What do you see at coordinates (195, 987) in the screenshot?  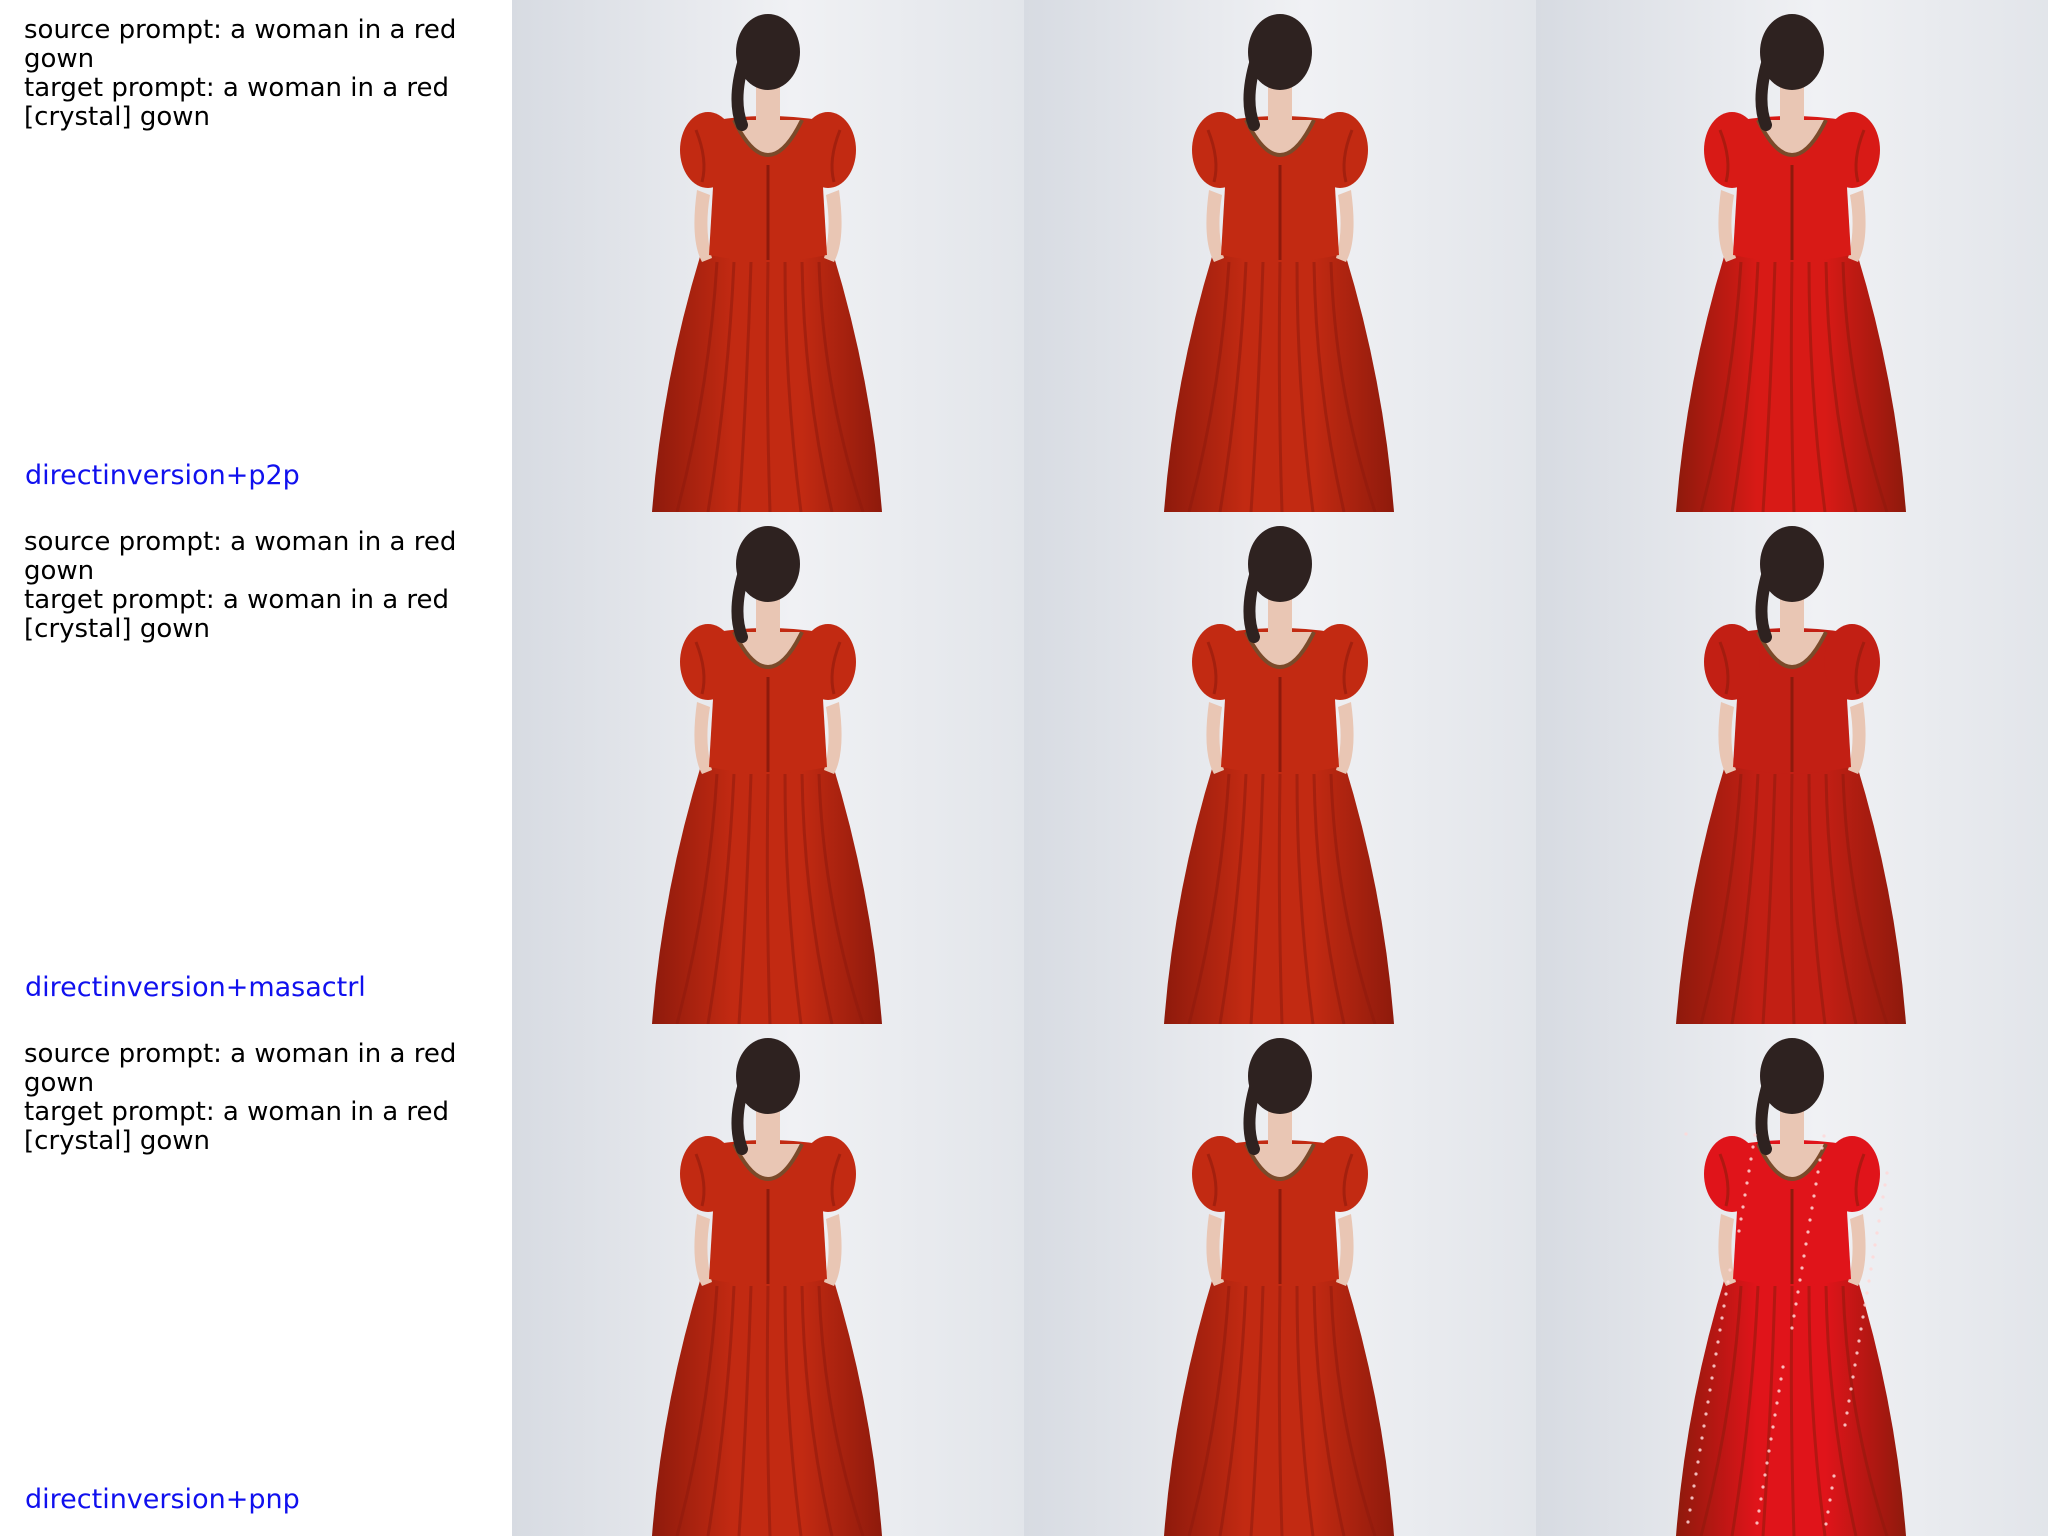 I see `method-label: directinversion+masactrl` at bounding box center [195, 987].